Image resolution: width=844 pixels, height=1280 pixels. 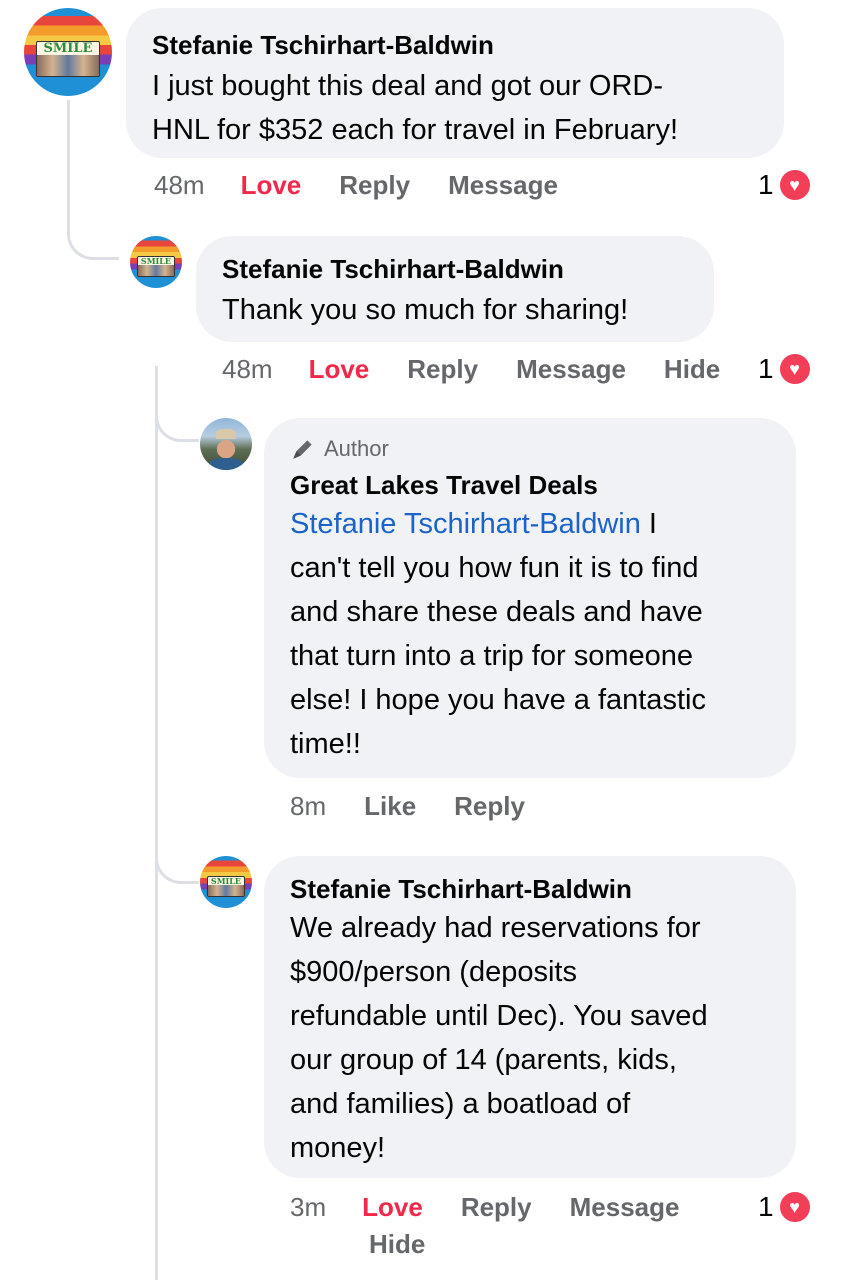 I want to click on comment-actions: 8m Like Reply, so click(x=407, y=806).